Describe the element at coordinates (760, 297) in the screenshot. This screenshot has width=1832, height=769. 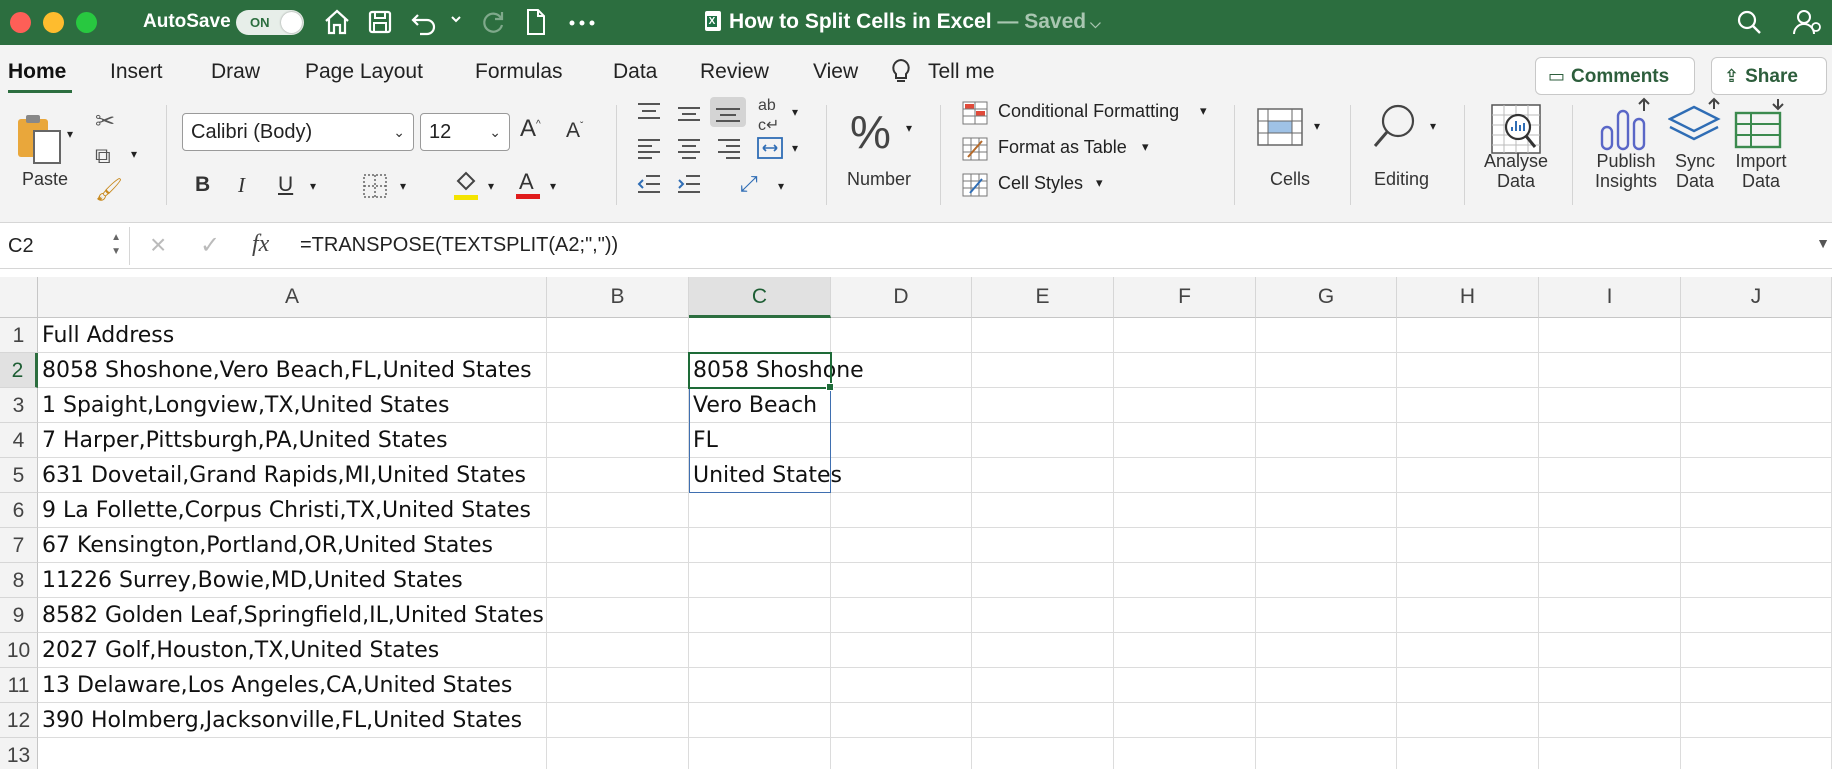
I see `column-header-c: C` at that location.